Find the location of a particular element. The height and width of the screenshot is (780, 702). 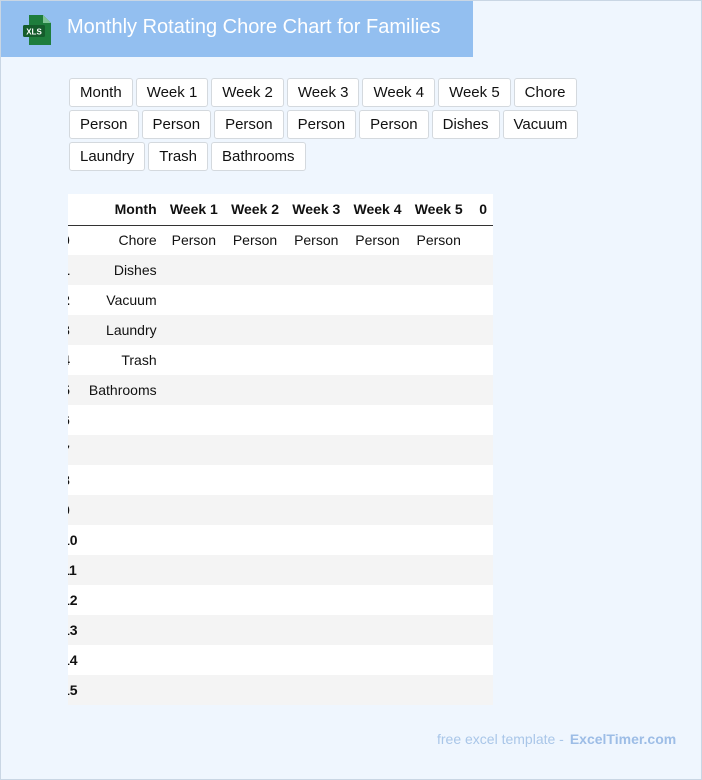

row-index: 7 is located at coordinates (74, 450).